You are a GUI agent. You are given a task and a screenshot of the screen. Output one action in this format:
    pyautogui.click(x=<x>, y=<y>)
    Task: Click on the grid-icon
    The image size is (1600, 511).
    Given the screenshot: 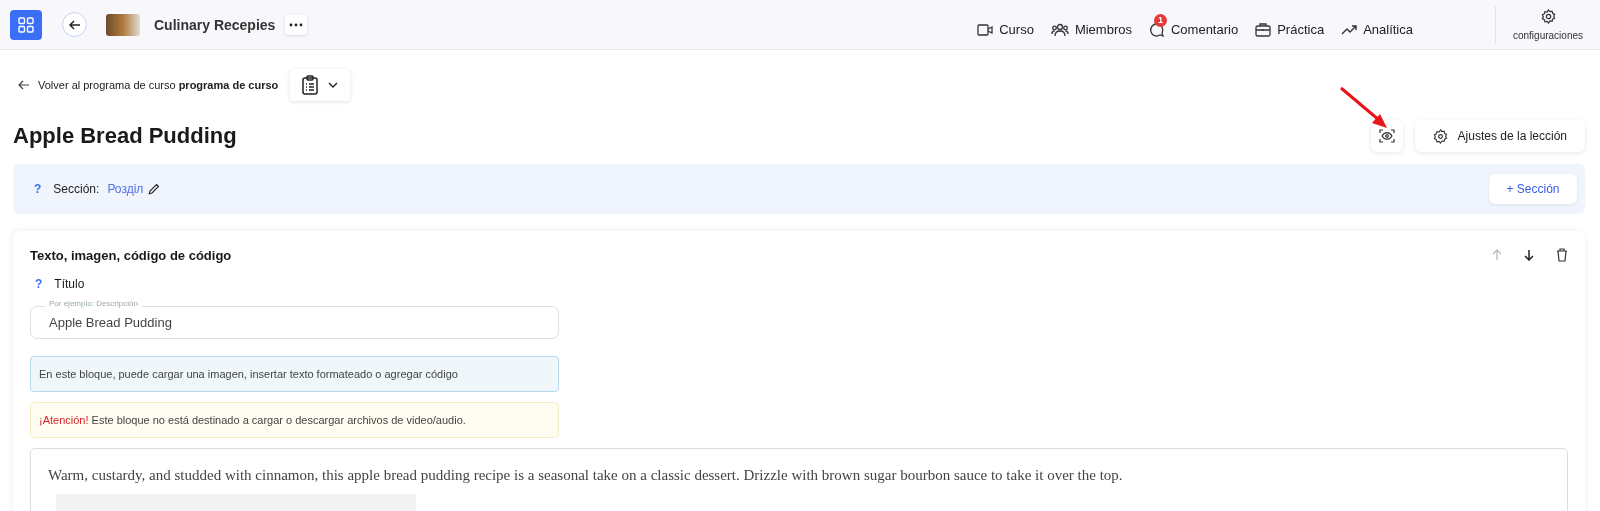 What is the action you would take?
    pyautogui.click(x=26, y=24)
    